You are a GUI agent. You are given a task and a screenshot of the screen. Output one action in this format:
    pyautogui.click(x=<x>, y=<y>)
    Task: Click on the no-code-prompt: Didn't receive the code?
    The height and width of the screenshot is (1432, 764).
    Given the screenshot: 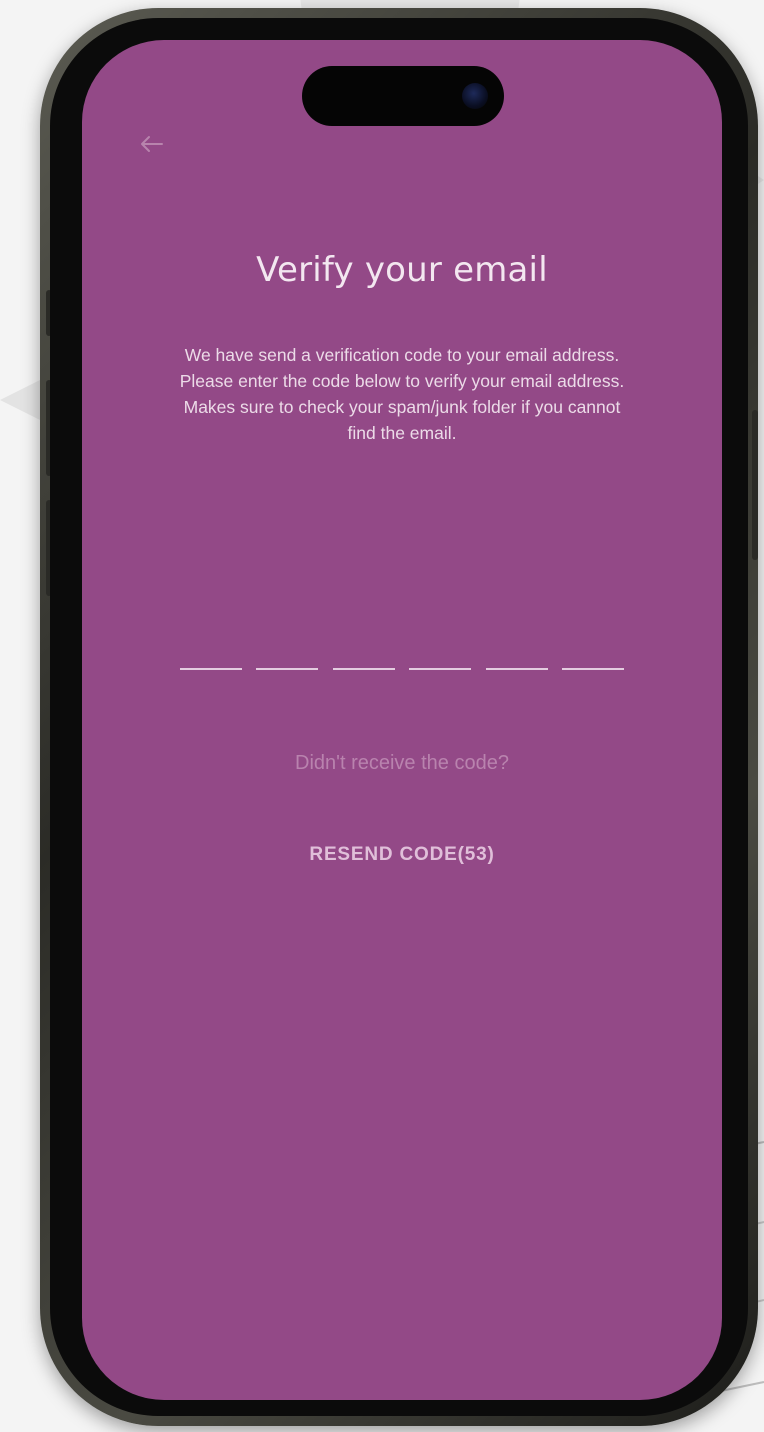 What is the action you would take?
    pyautogui.click(x=402, y=763)
    